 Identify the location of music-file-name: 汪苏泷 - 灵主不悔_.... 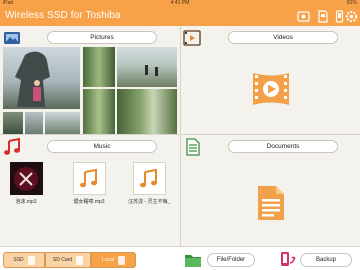
(149, 202).